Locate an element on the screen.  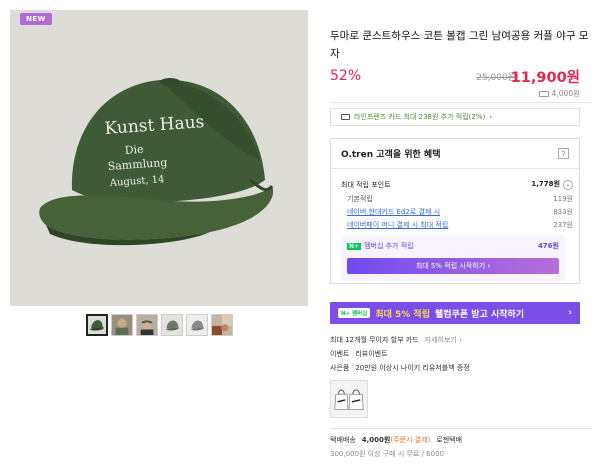
promo-highlight: 최대 5% 적립 is located at coordinates (402, 314).